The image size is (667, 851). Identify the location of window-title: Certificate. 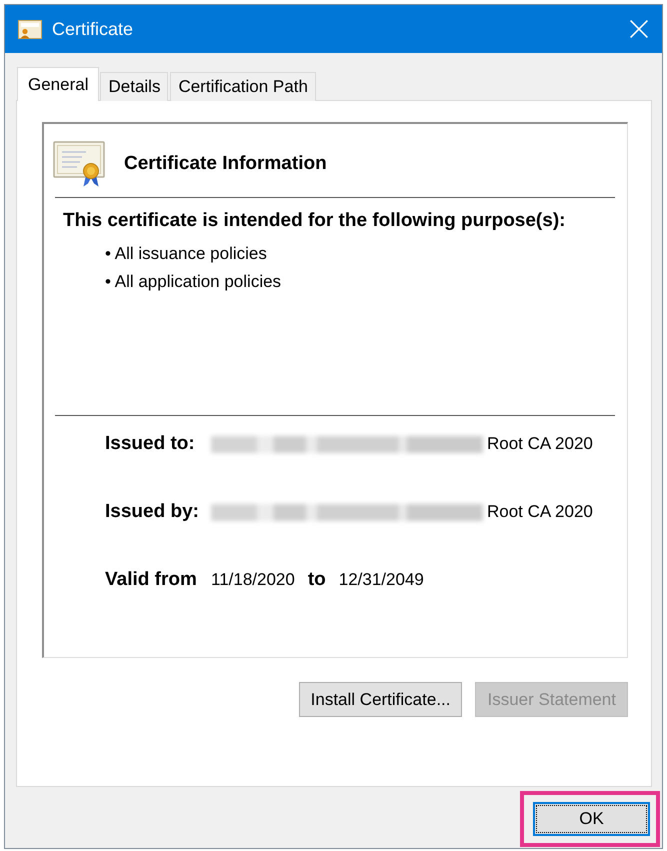
(93, 29).